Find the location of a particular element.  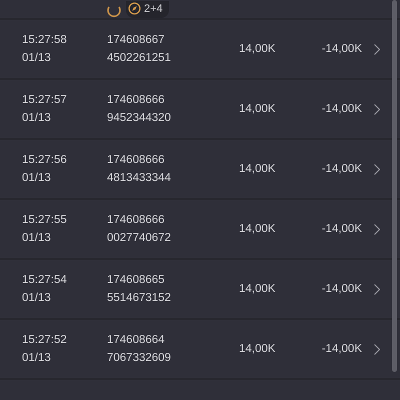

id-text: 0027740672 is located at coordinates (139, 238).